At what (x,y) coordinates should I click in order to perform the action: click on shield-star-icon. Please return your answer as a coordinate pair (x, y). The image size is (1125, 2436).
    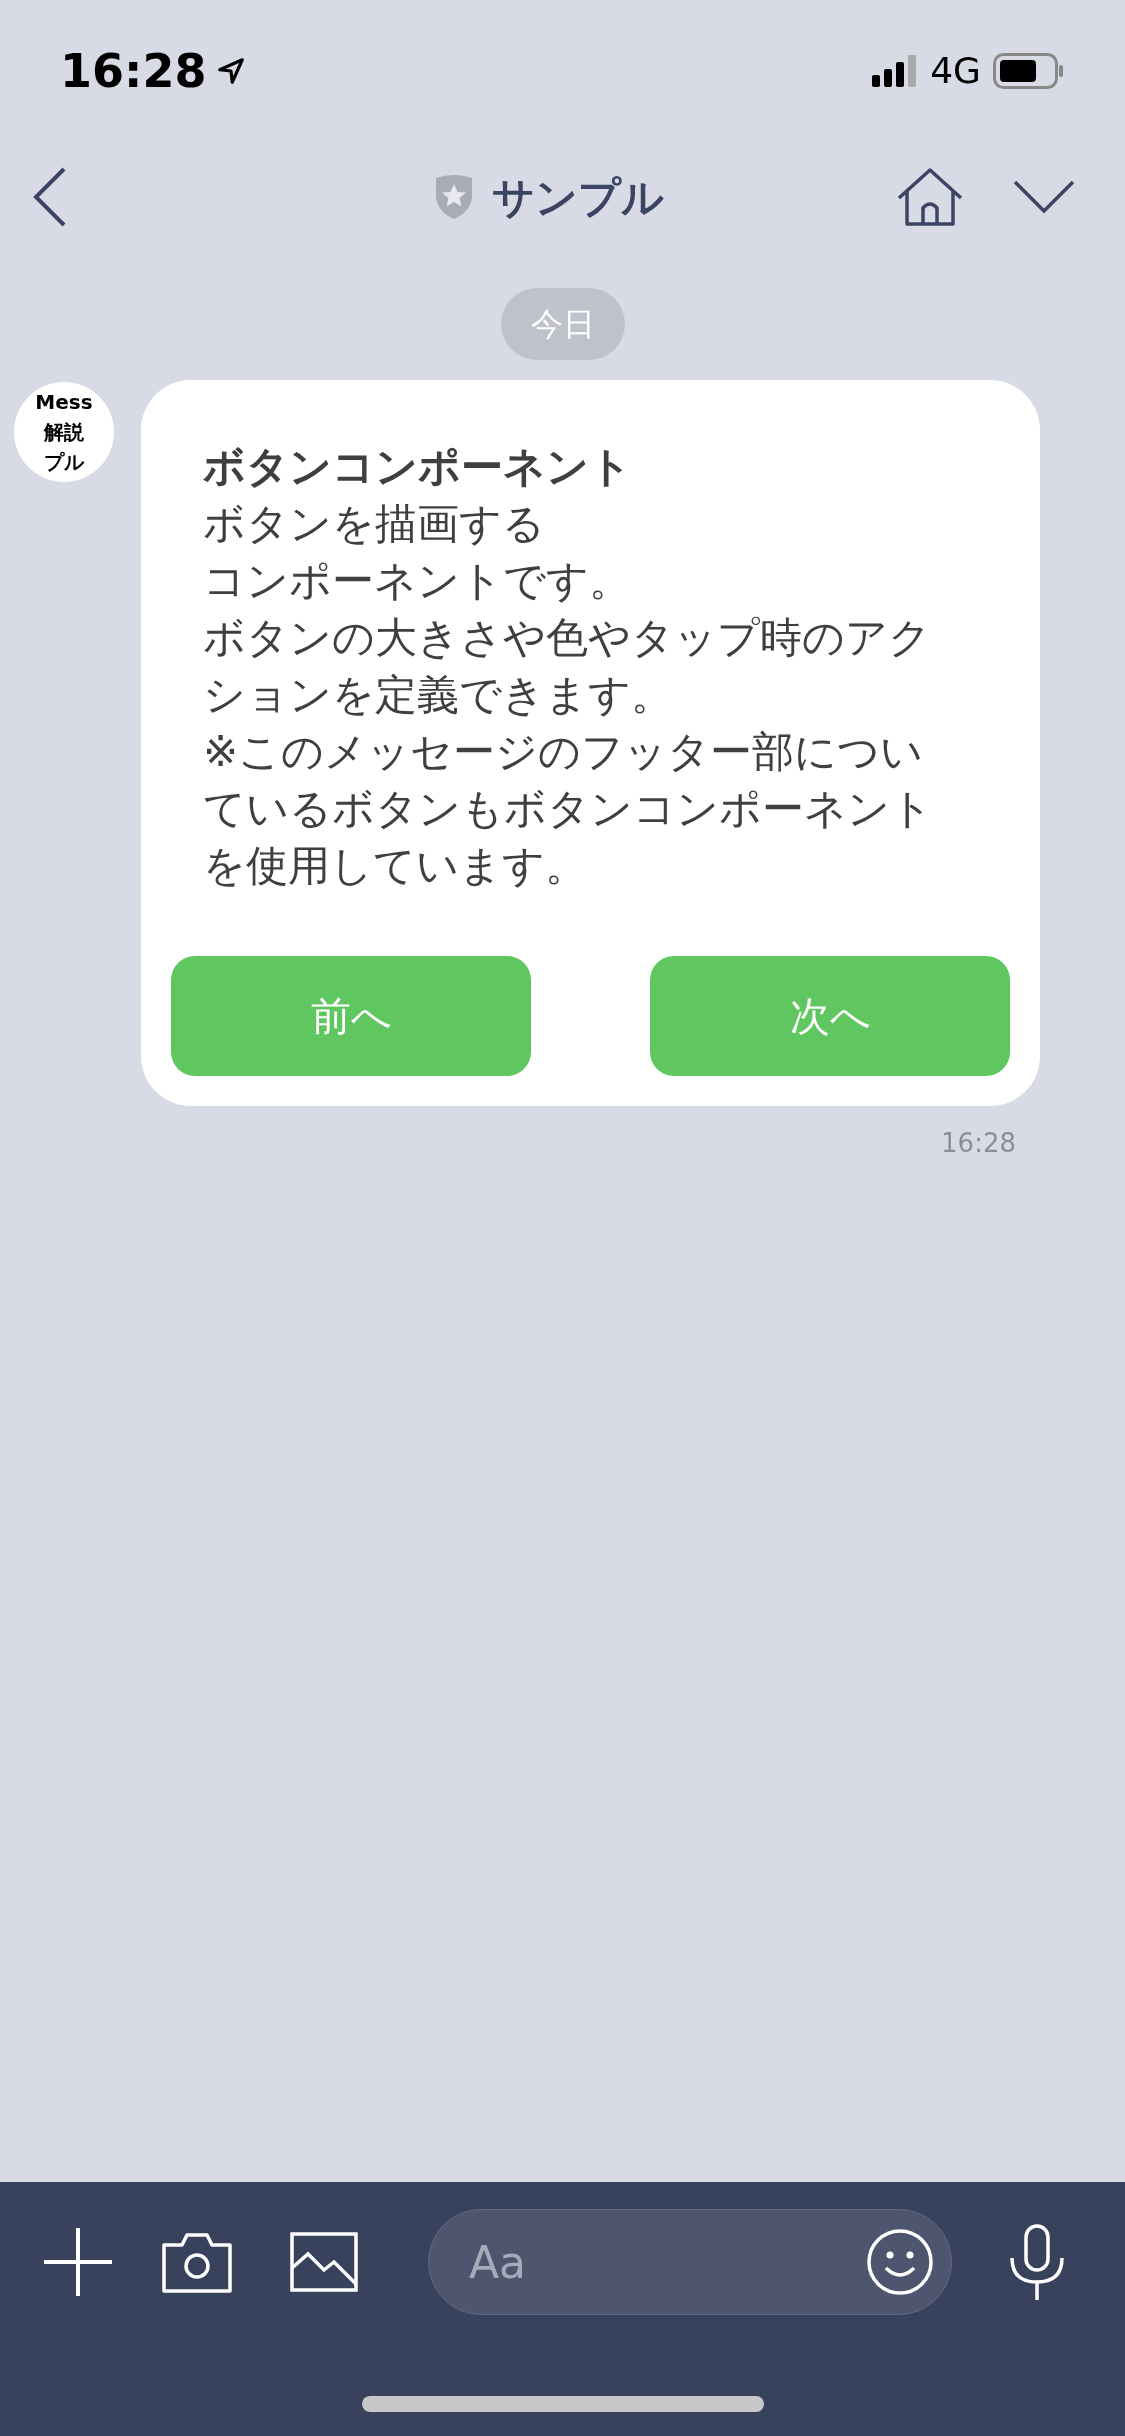
    Looking at the image, I should click on (453, 197).